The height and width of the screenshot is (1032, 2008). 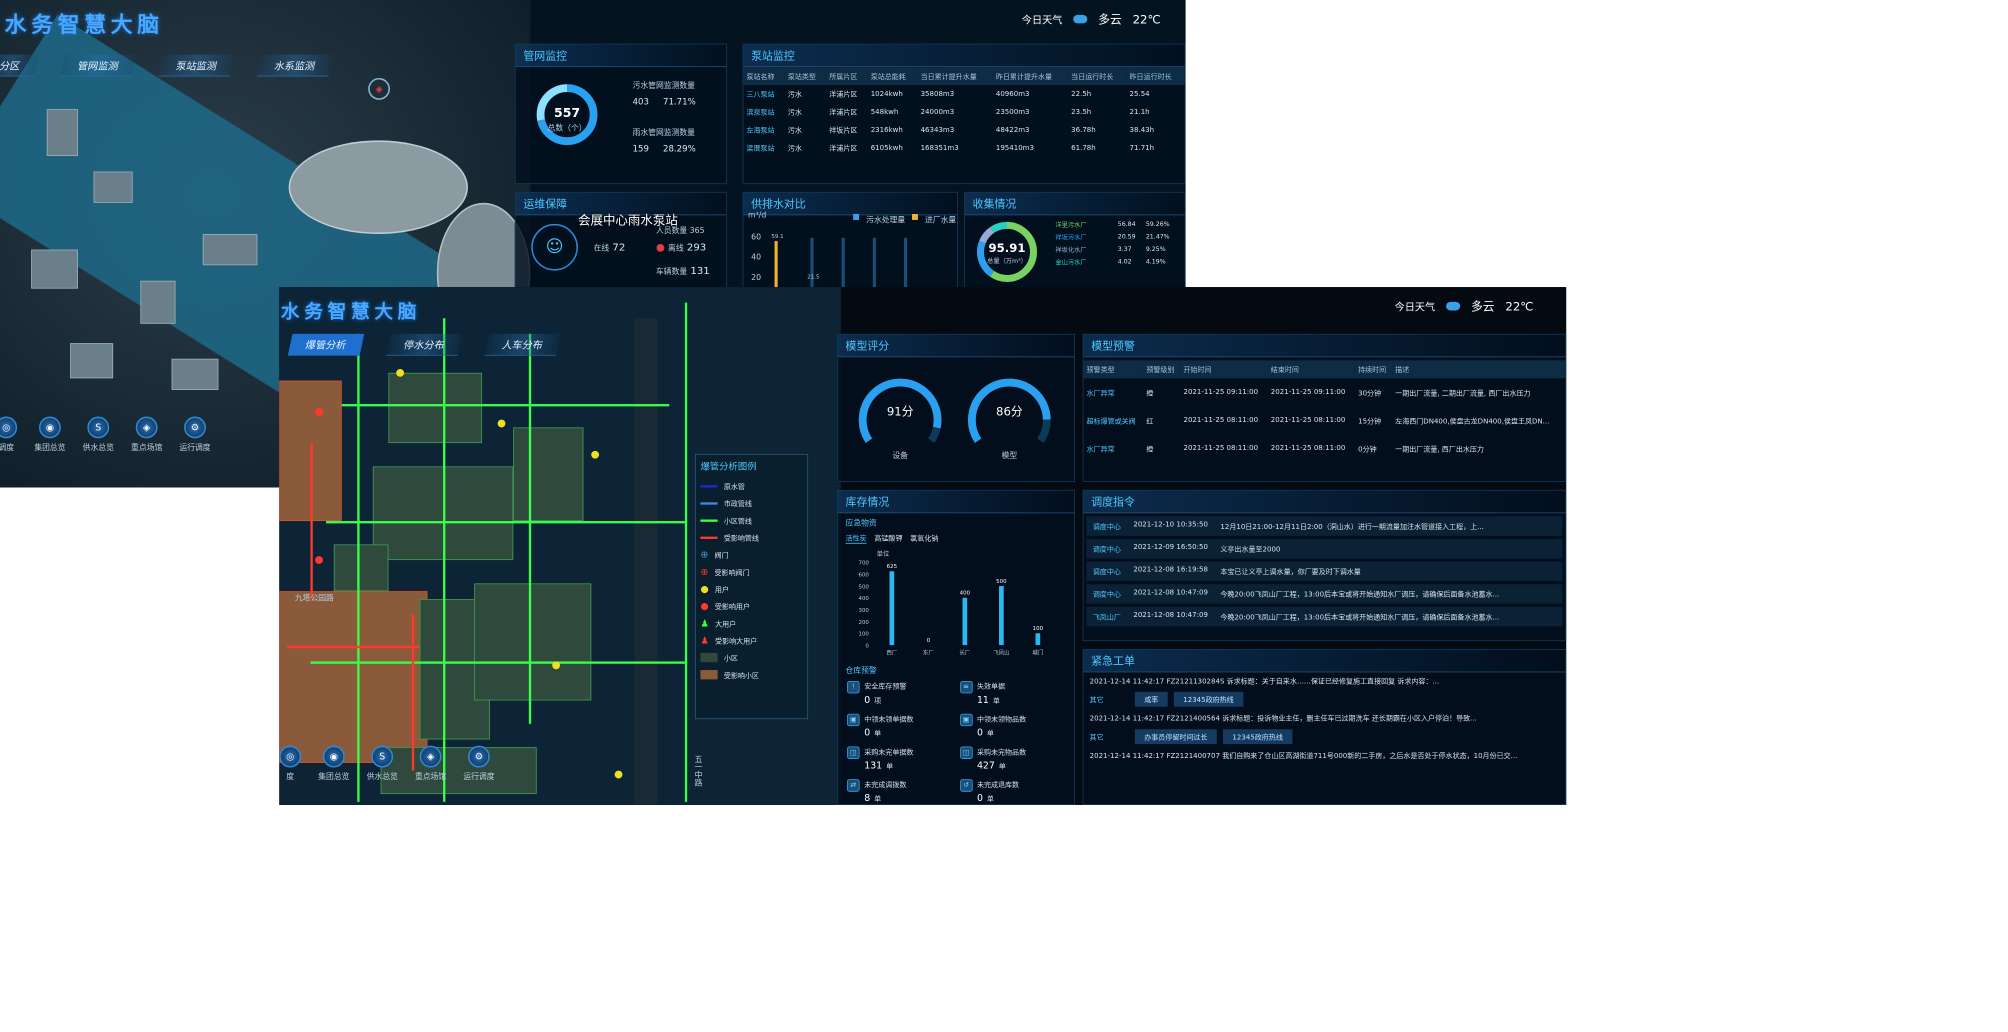 I want to click on cell: 洋浦片区, so click(x=843, y=95).